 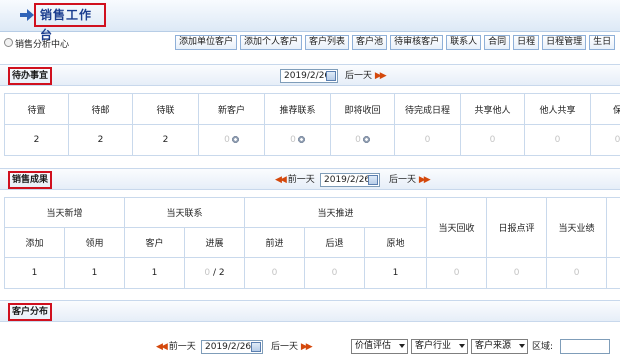 What do you see at coordinates (30, 180) in the screenshot?
I see `results-title: 销售成果` at bounding box center [30, 180].